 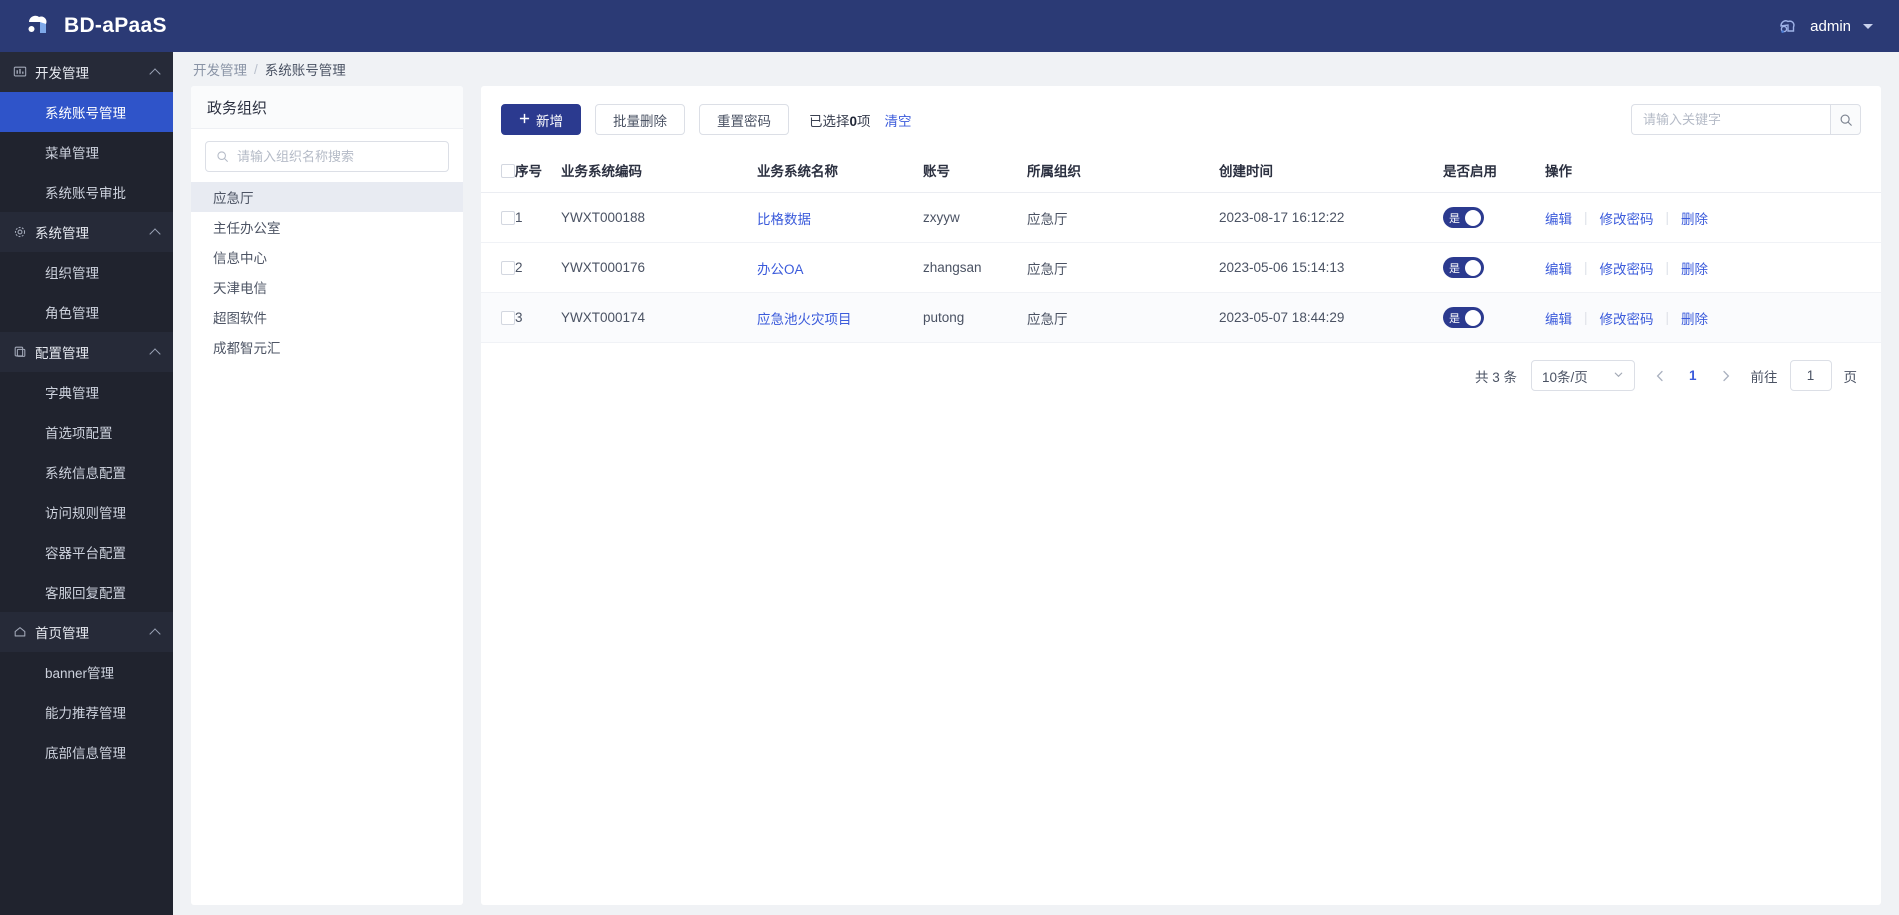 What do you see at coordinates (327, 257) in the screenshot?
I see `org-item-info-center: 信息中心` at bounding box center [327, 257].